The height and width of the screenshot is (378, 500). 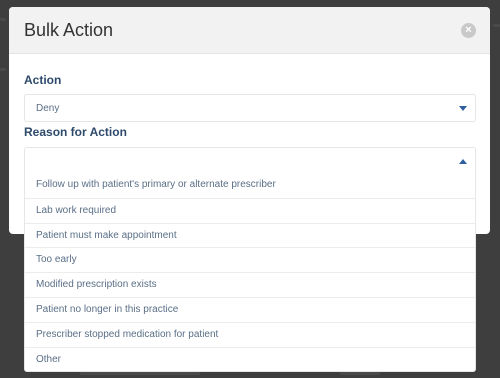 What do you see at coordinates (69, 30) in the screenshot?
I see `modal-title: Bulk Action` at bounding box center [69, 30].